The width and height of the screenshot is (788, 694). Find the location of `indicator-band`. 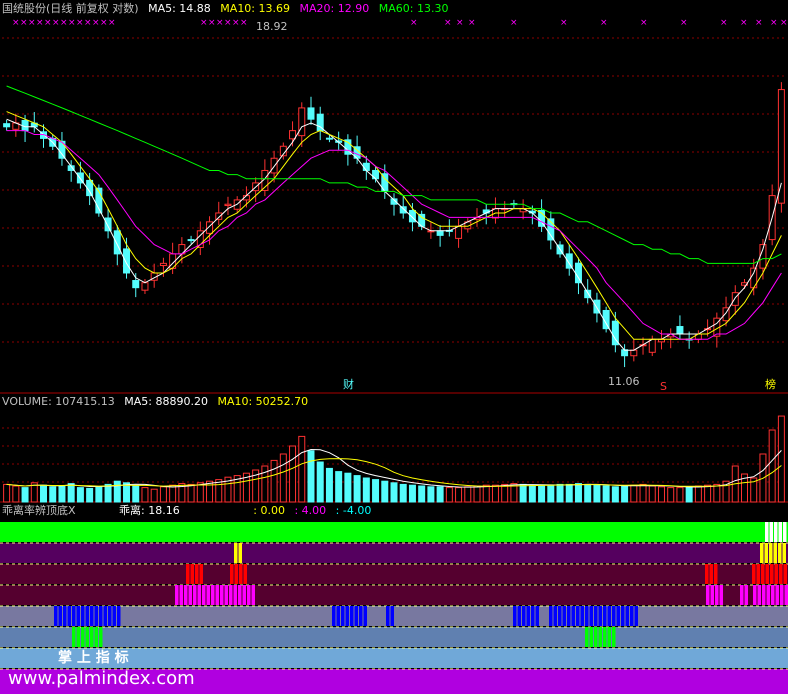

indicator-band is located at coordinates (394, 637).